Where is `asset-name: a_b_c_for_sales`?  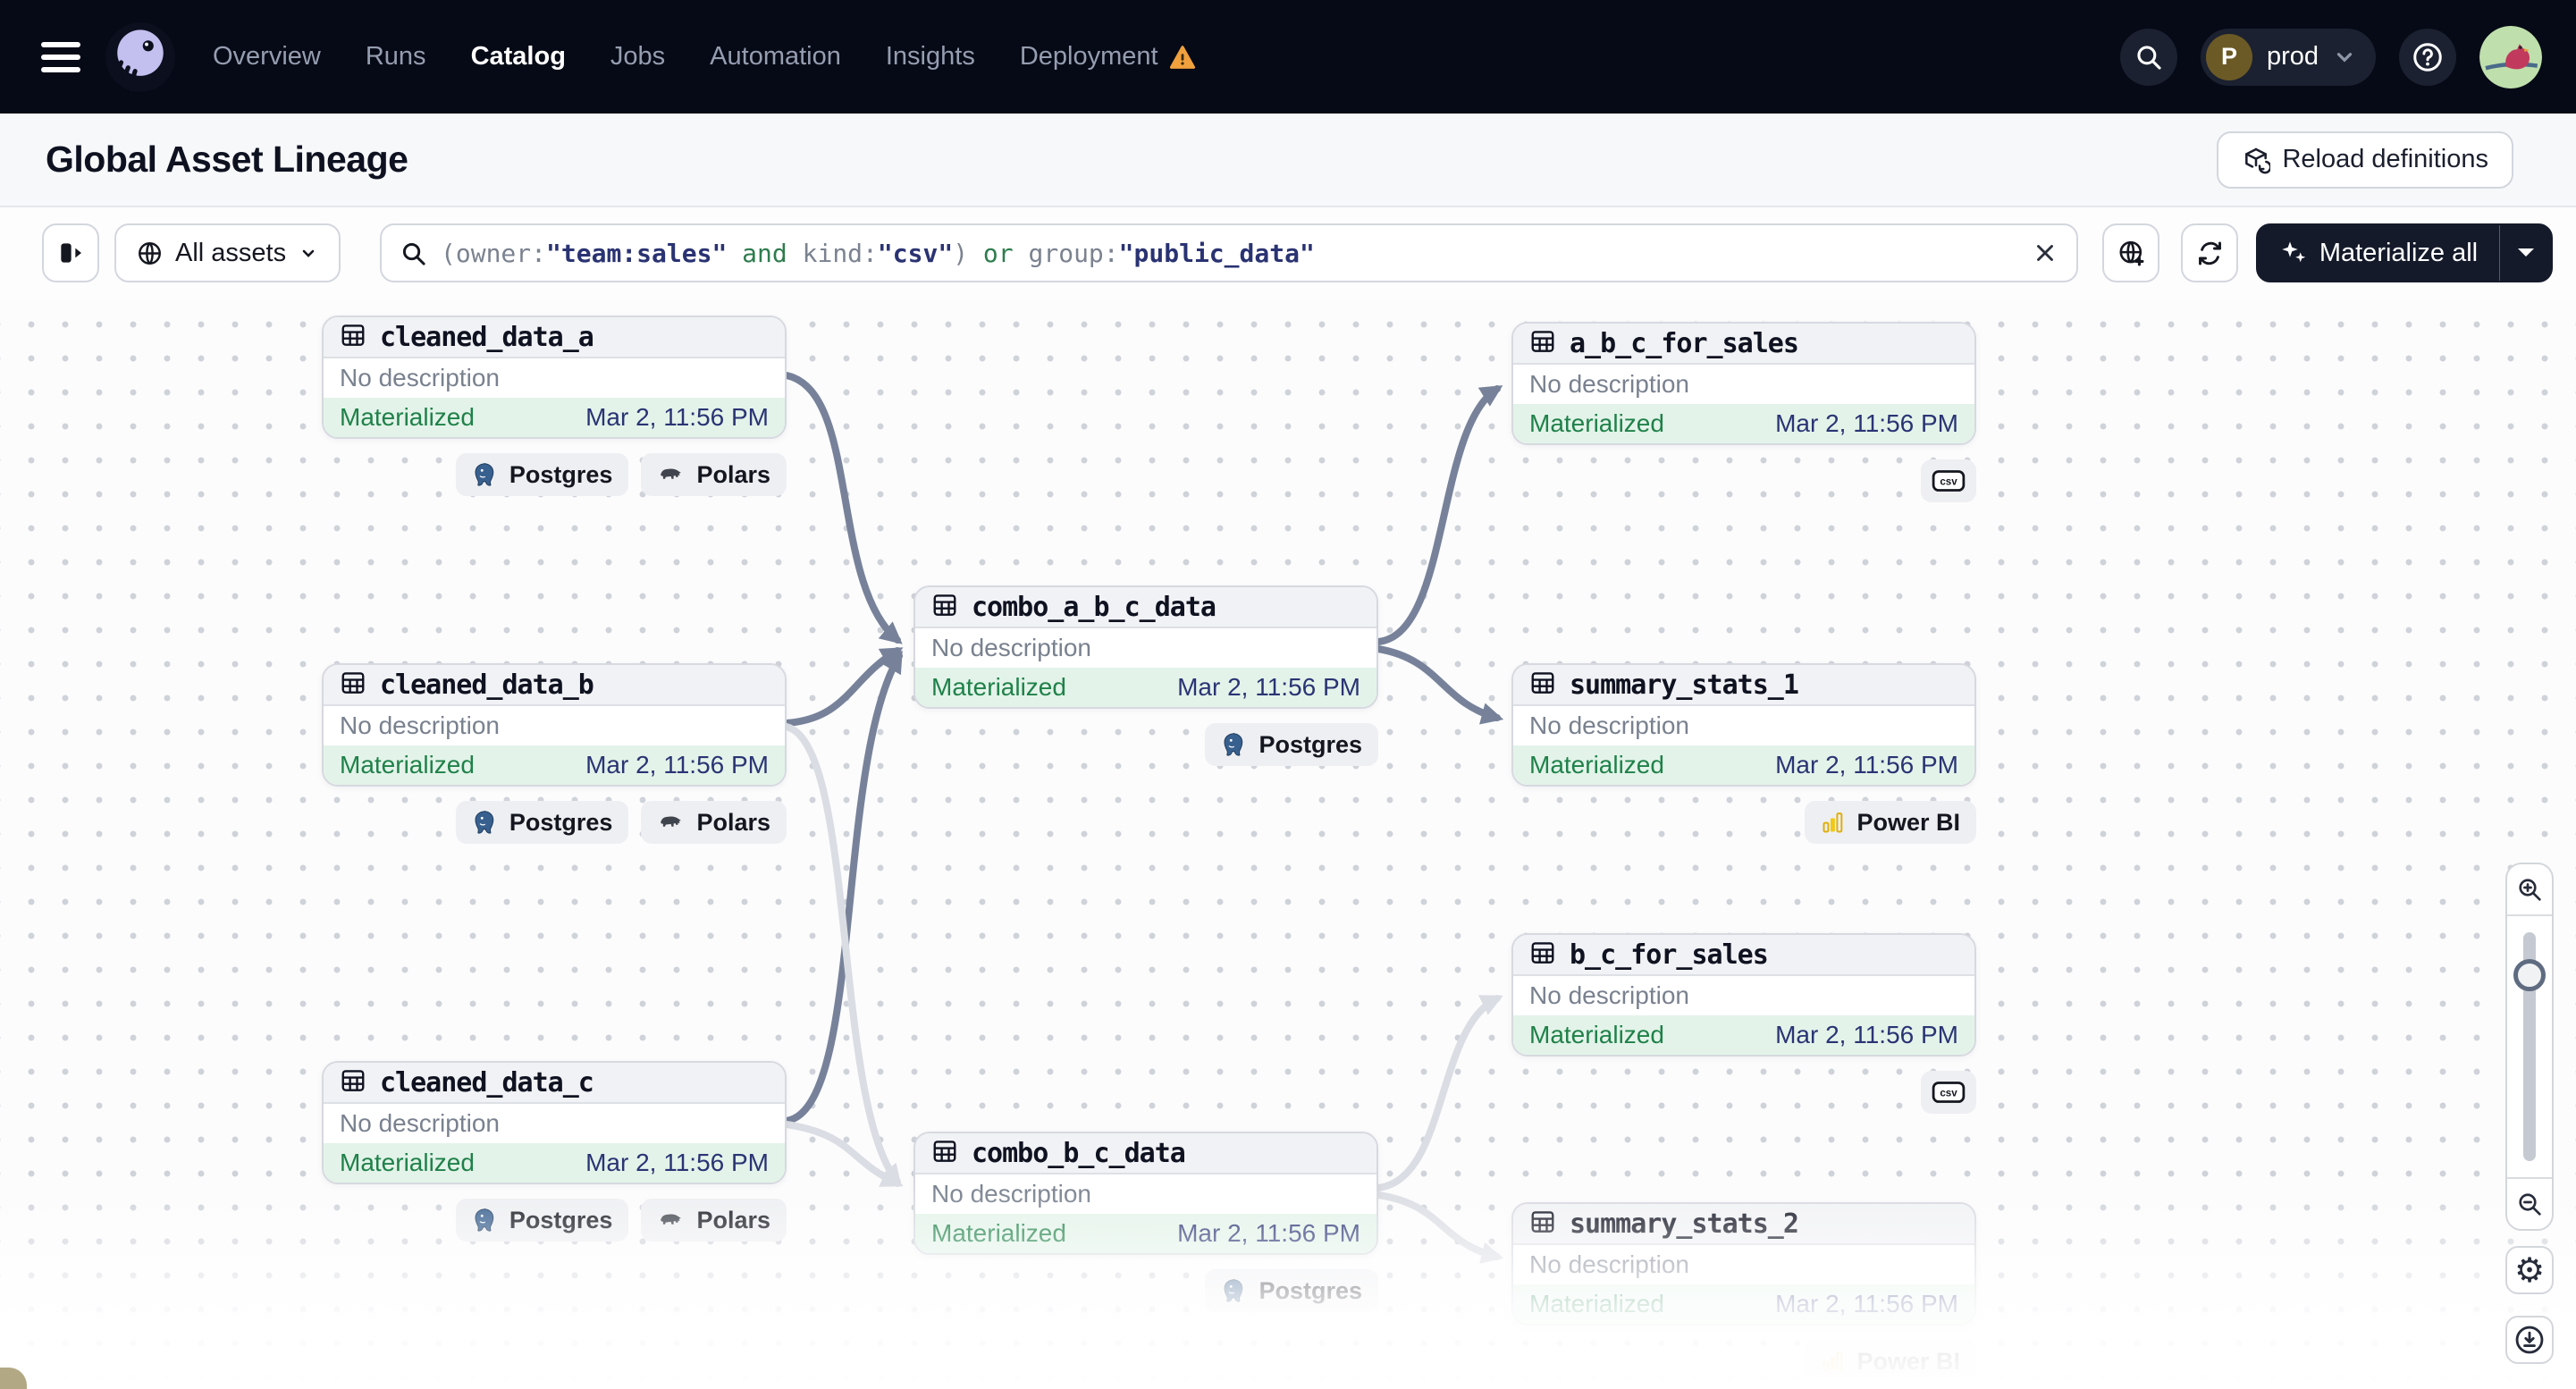 asset-name: a_b_c_for_sales is located at coordinates (1685, 343).